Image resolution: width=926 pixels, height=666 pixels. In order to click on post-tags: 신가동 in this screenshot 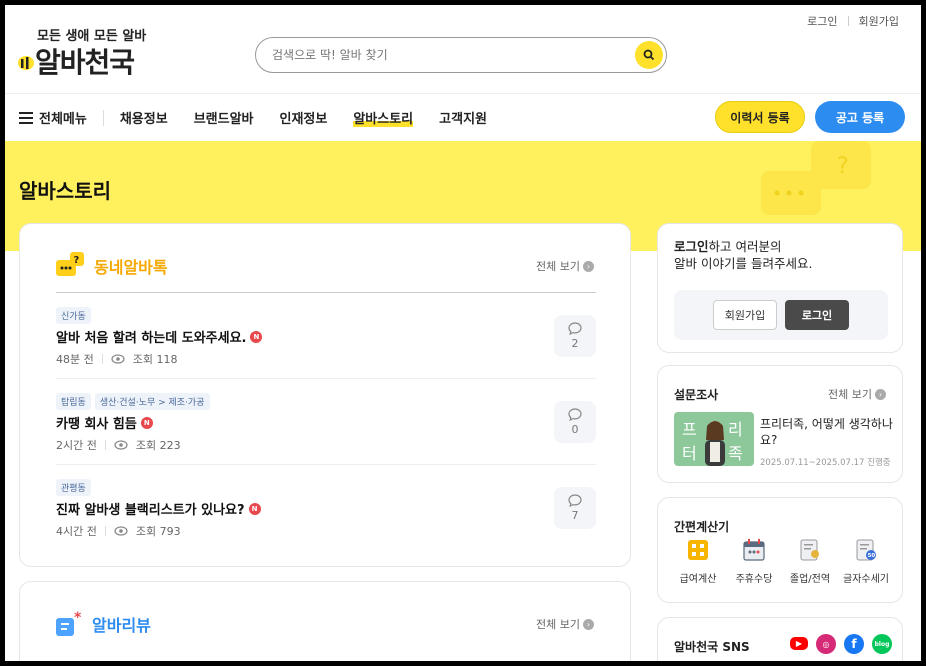, I will do `click(73, 315)`.